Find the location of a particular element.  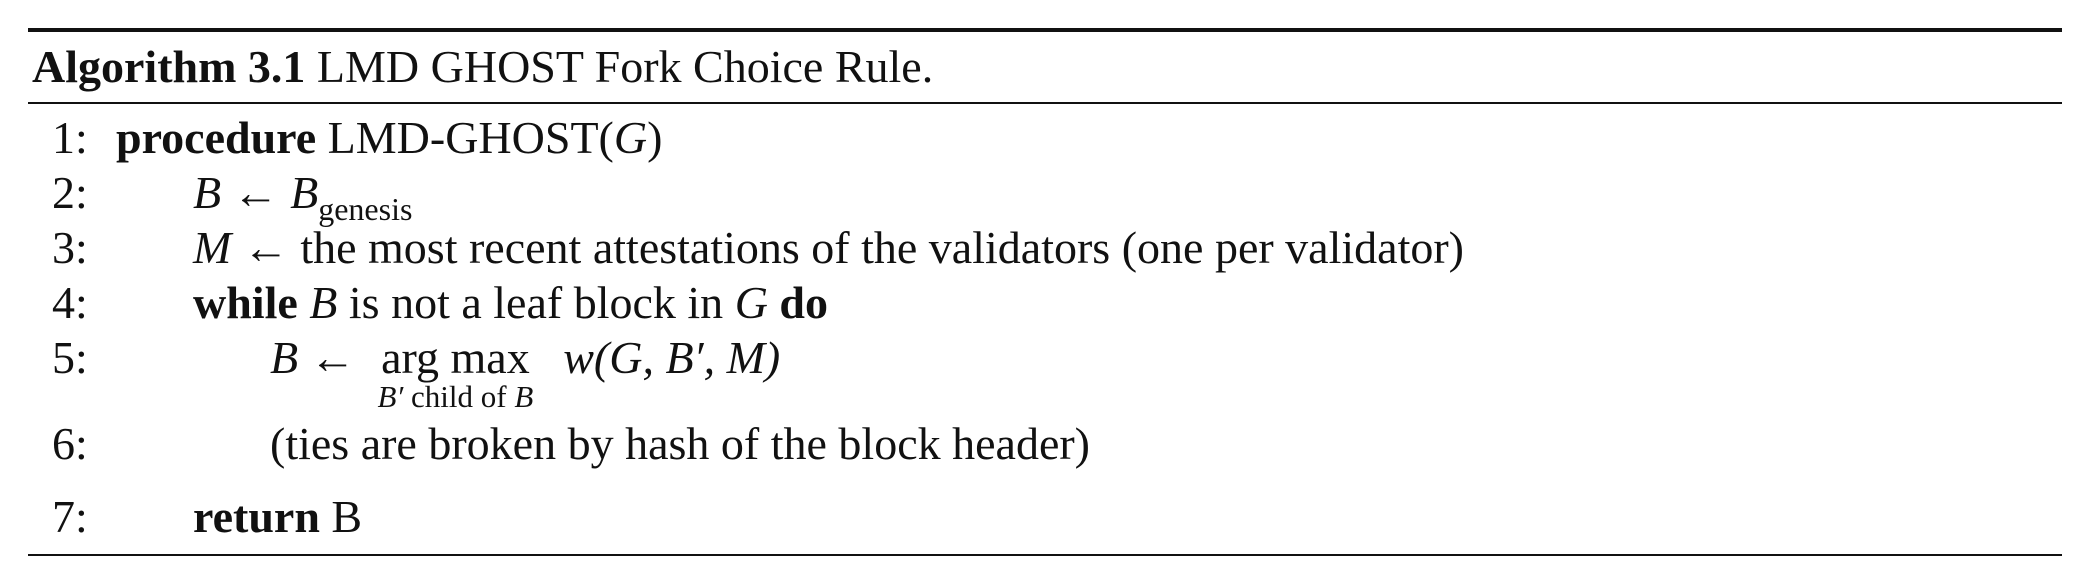

line-number: 7: is located at coordinates (70, 516).